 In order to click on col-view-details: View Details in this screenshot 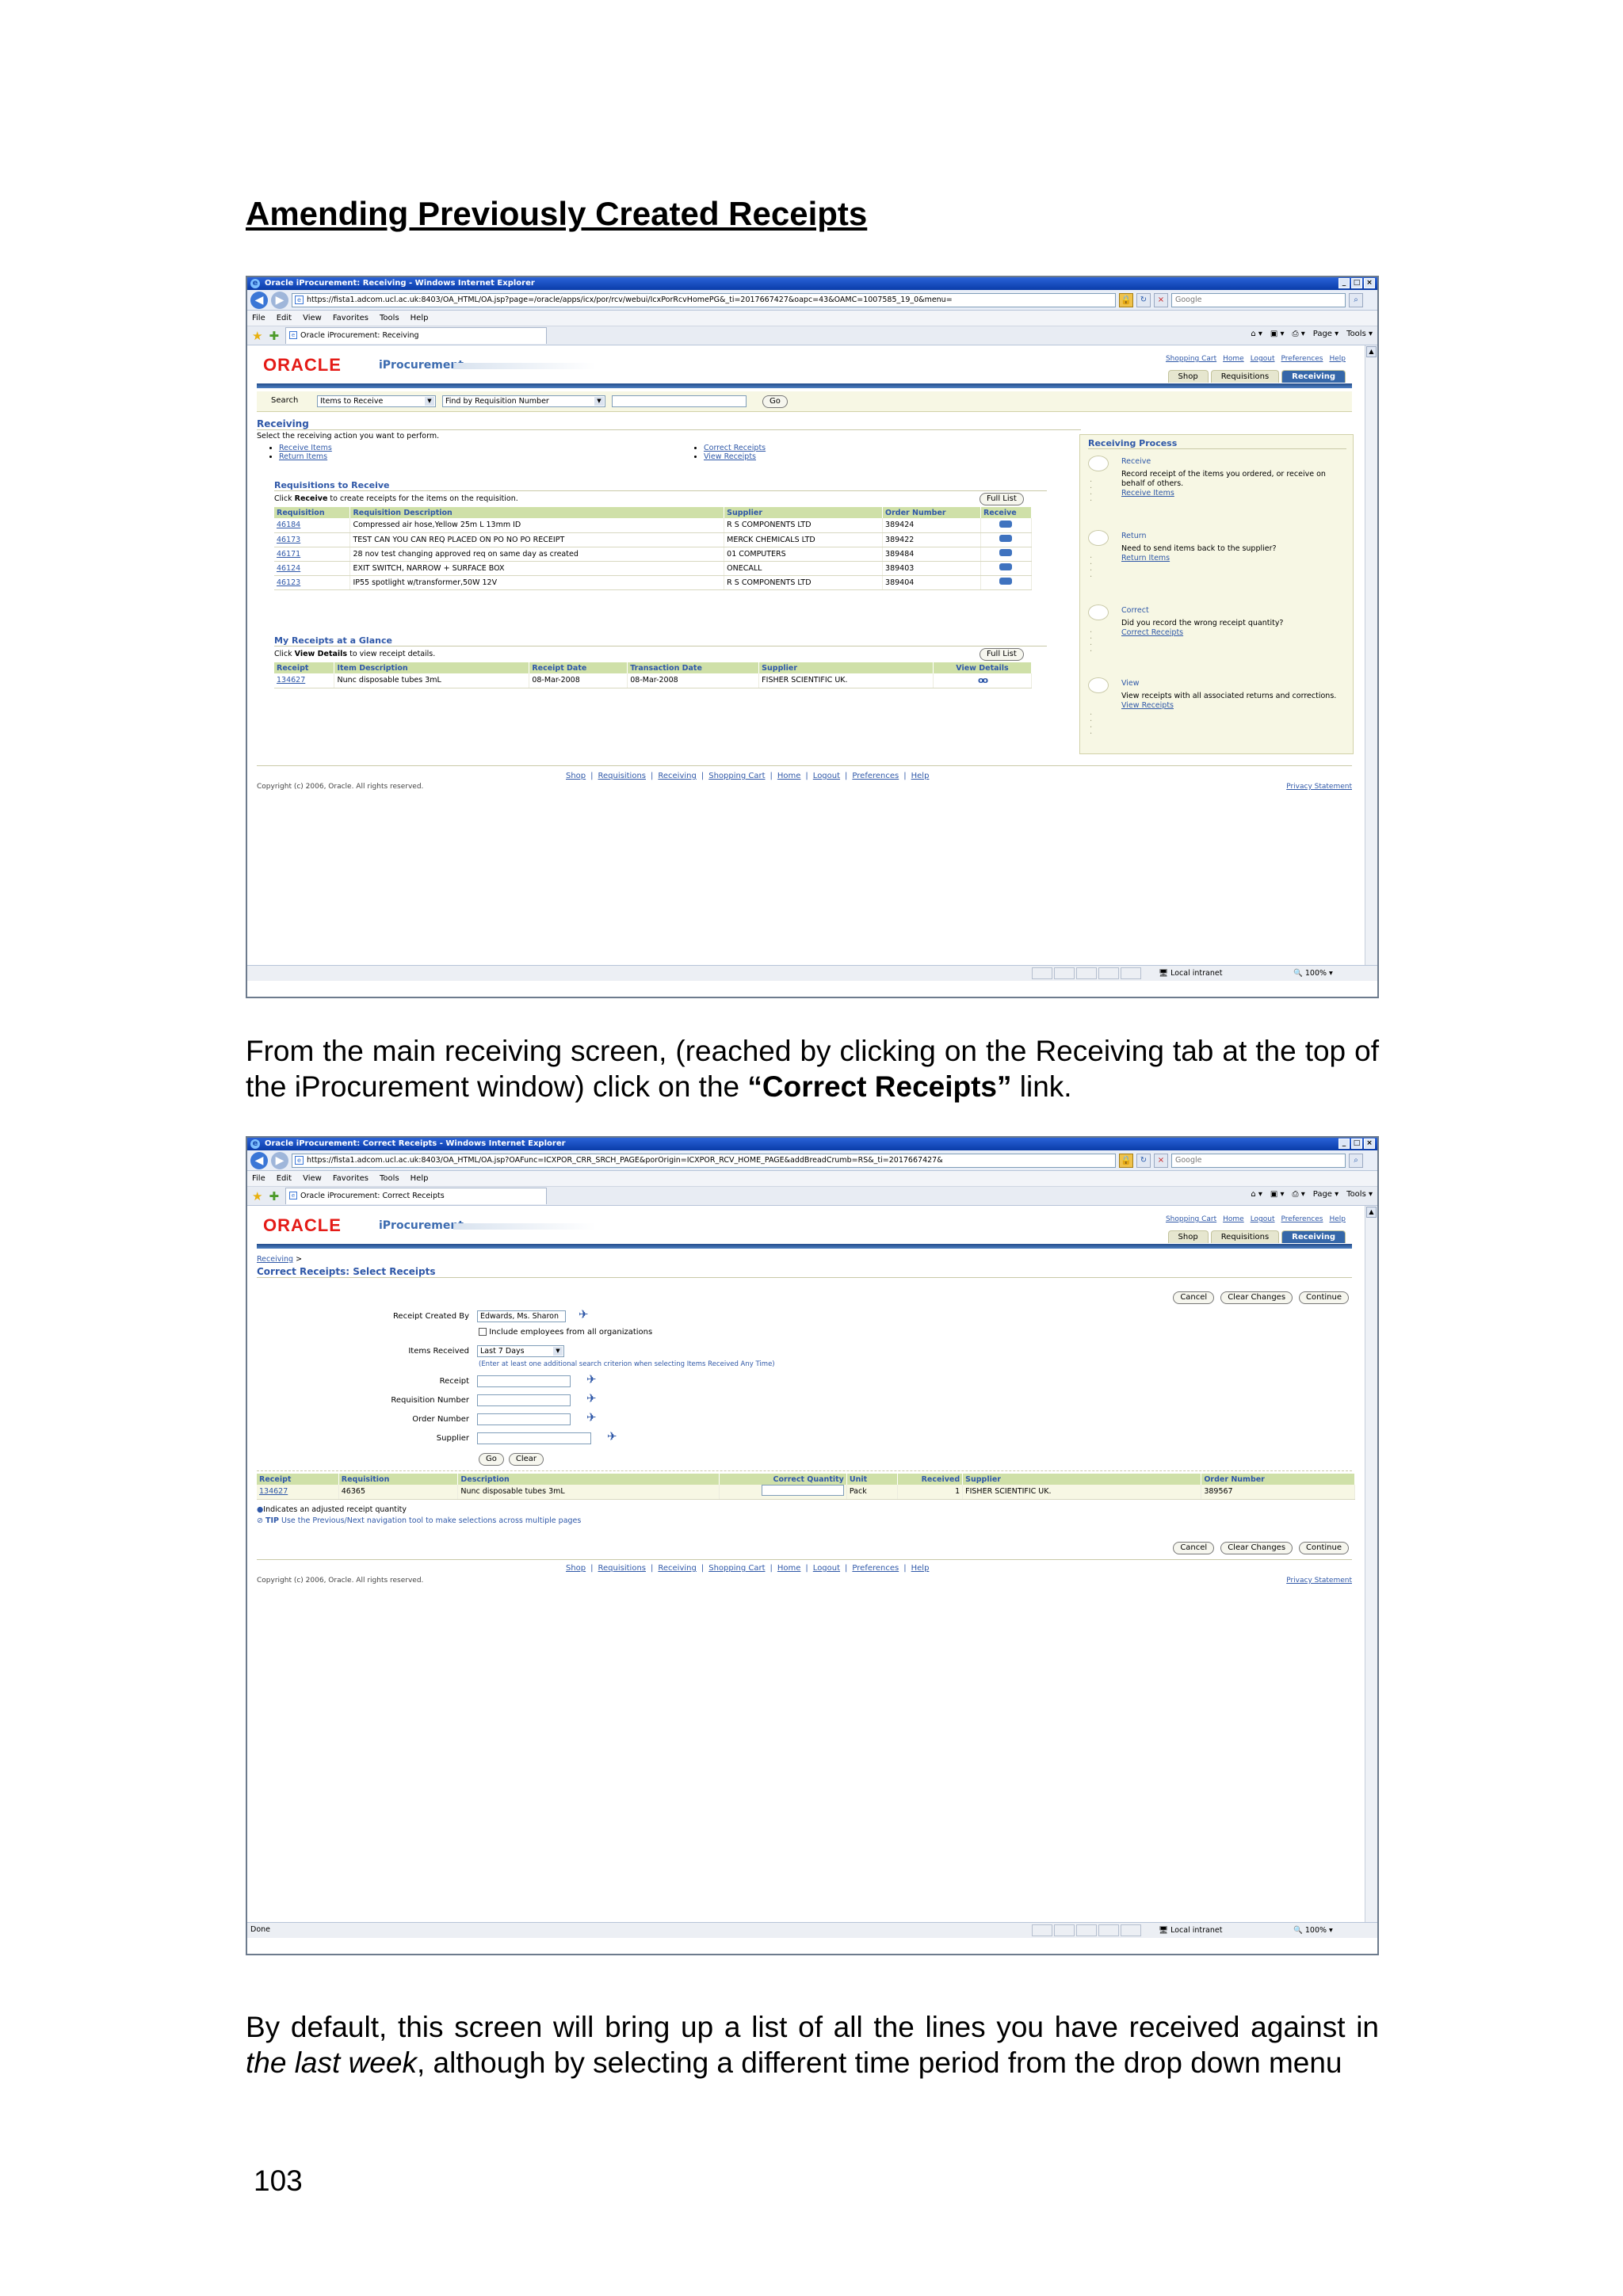, I will do `click(982, 667)`.